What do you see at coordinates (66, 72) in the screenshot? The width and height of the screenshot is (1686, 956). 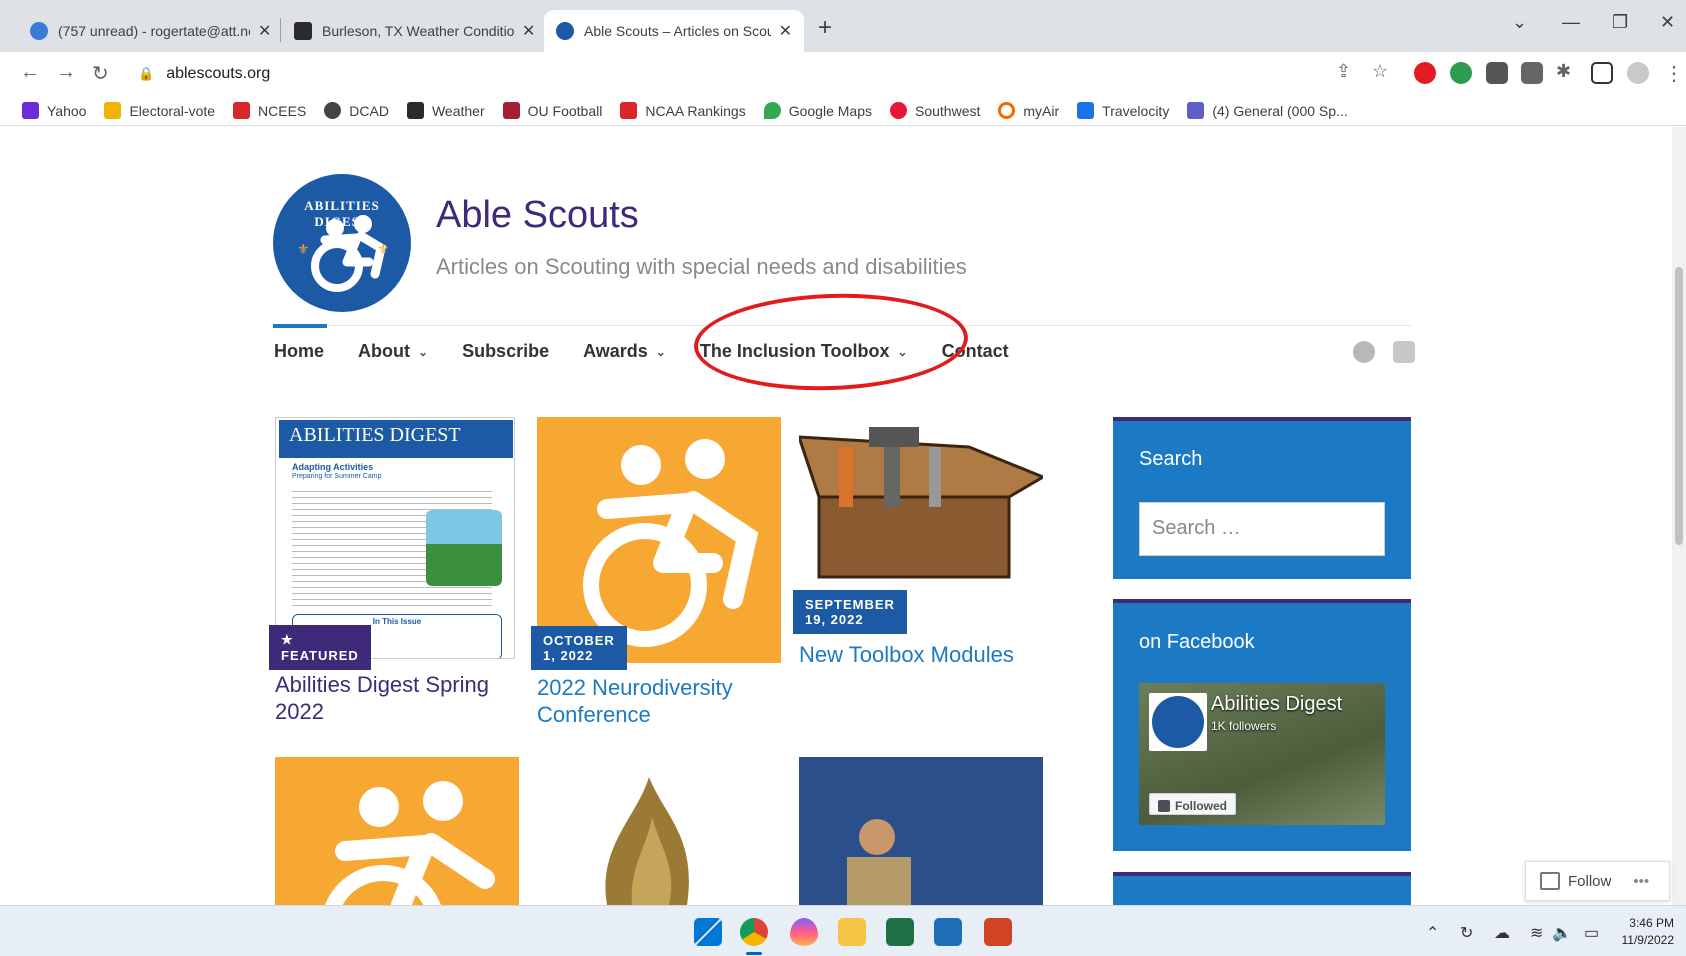 I see `forward-arrow-icon: →` at bounding box center [66, 72].